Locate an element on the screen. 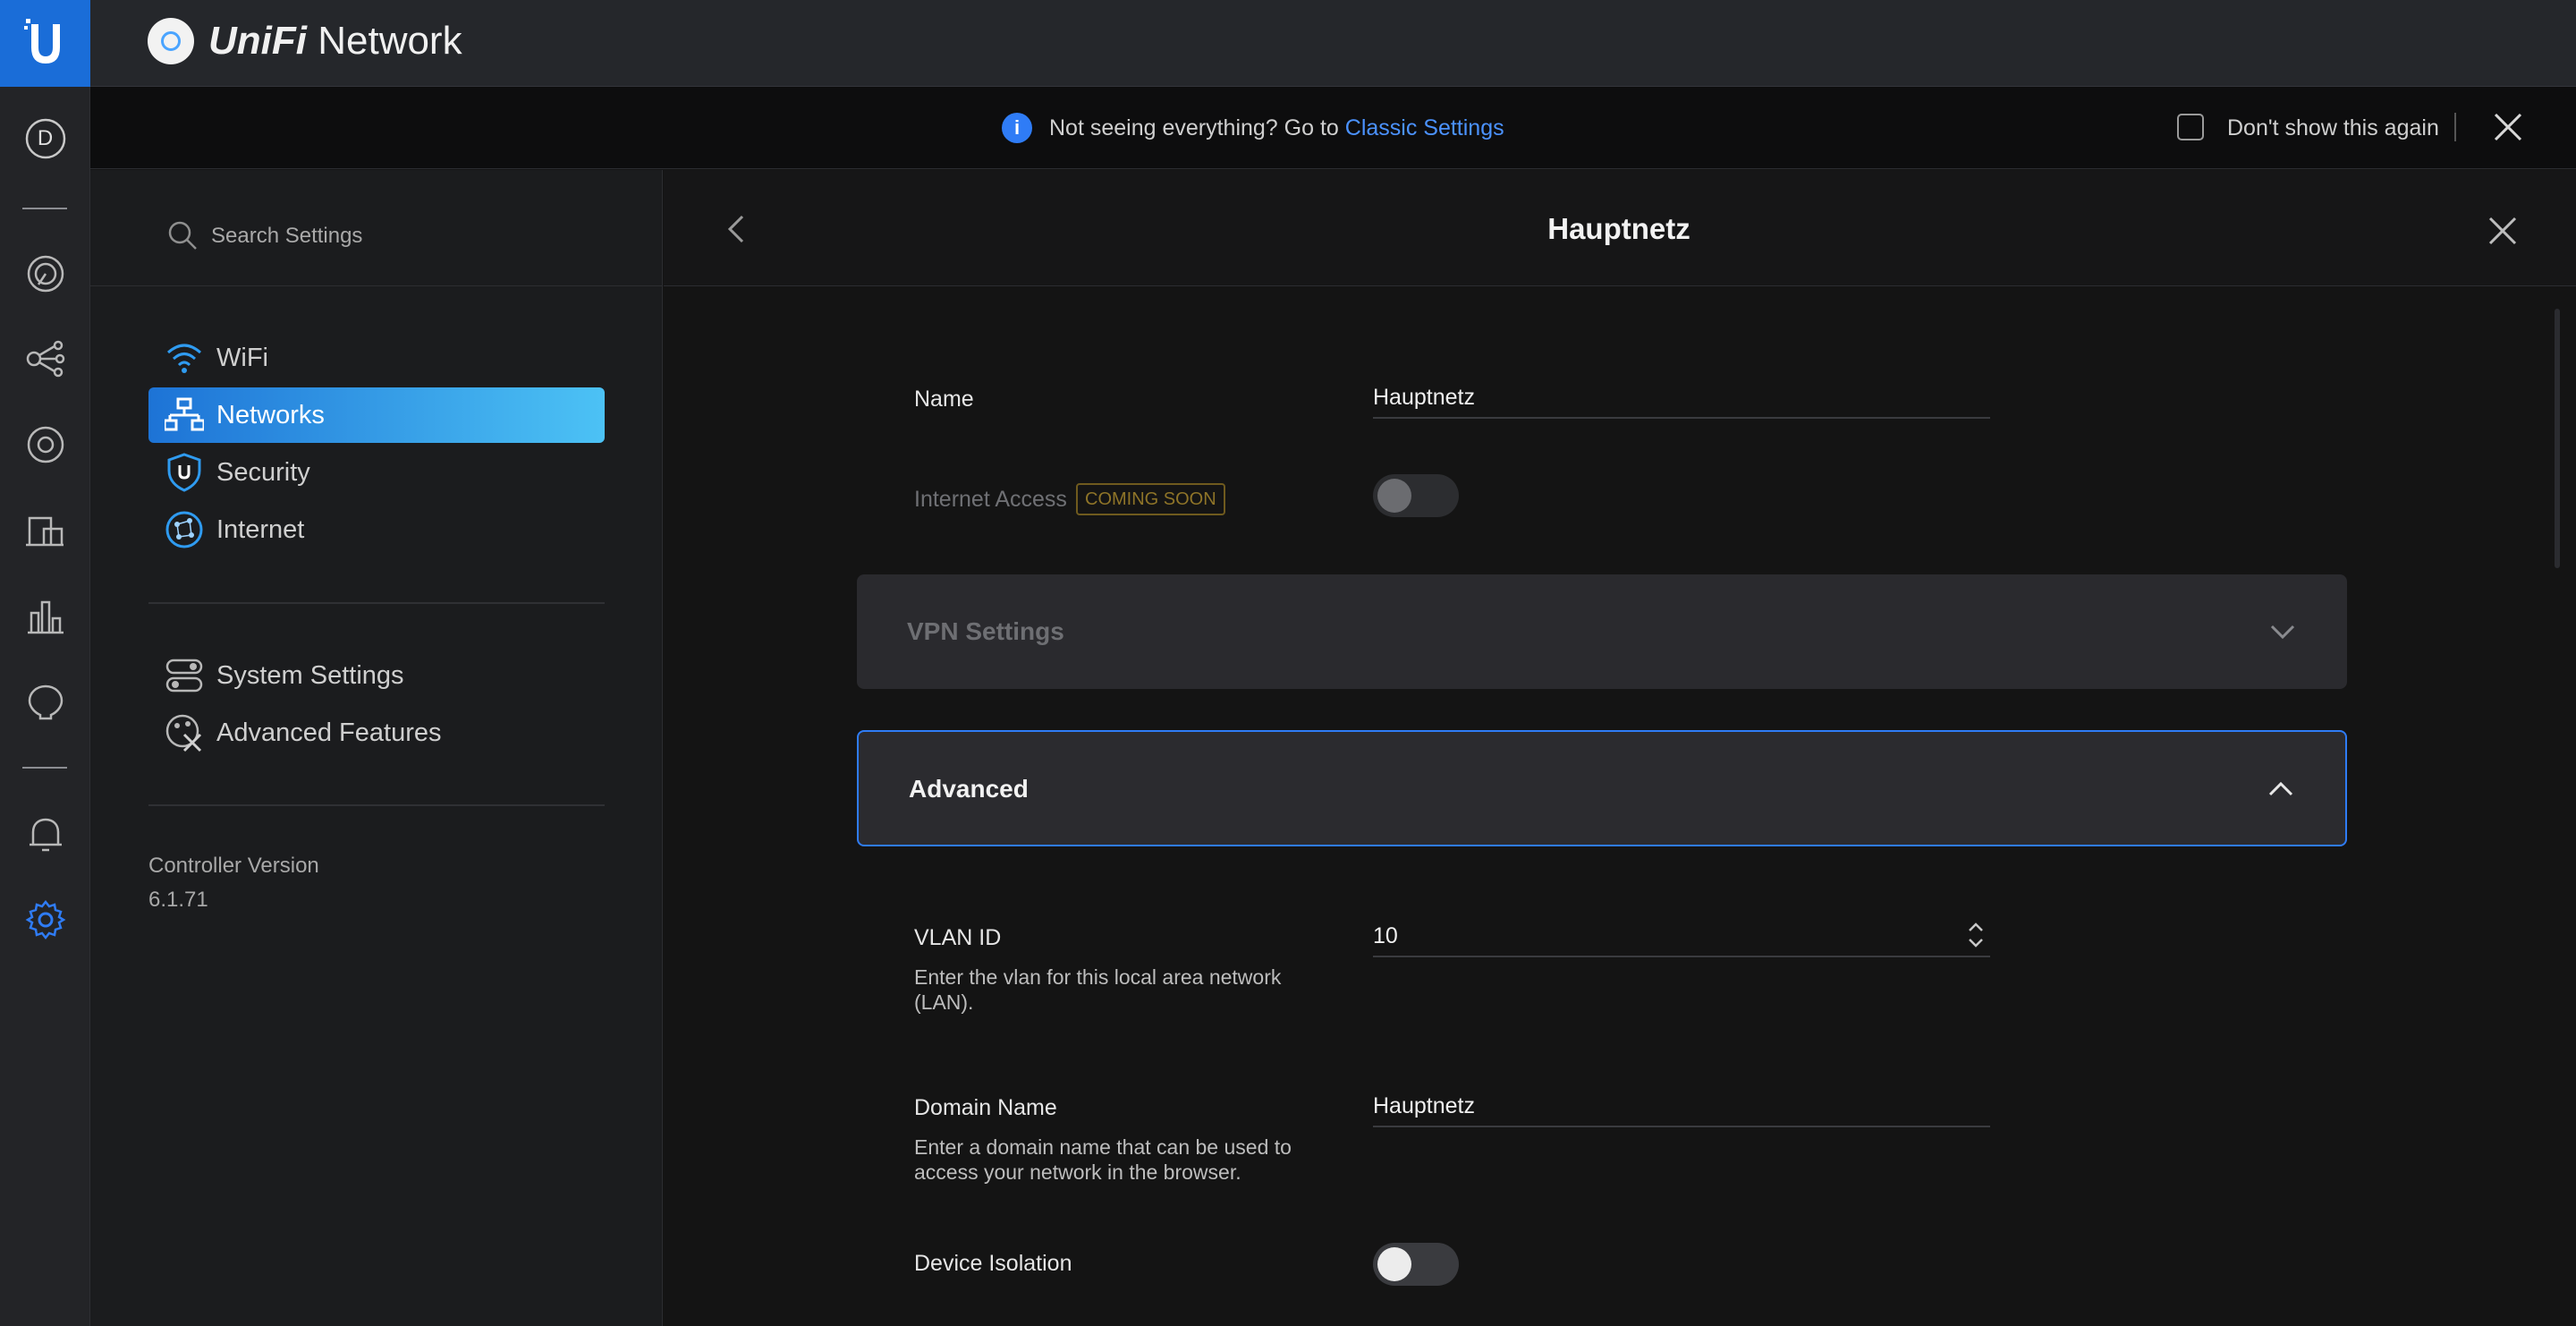  coming-soon-badge: COMING SOON is located at coordinates (1150, 499).